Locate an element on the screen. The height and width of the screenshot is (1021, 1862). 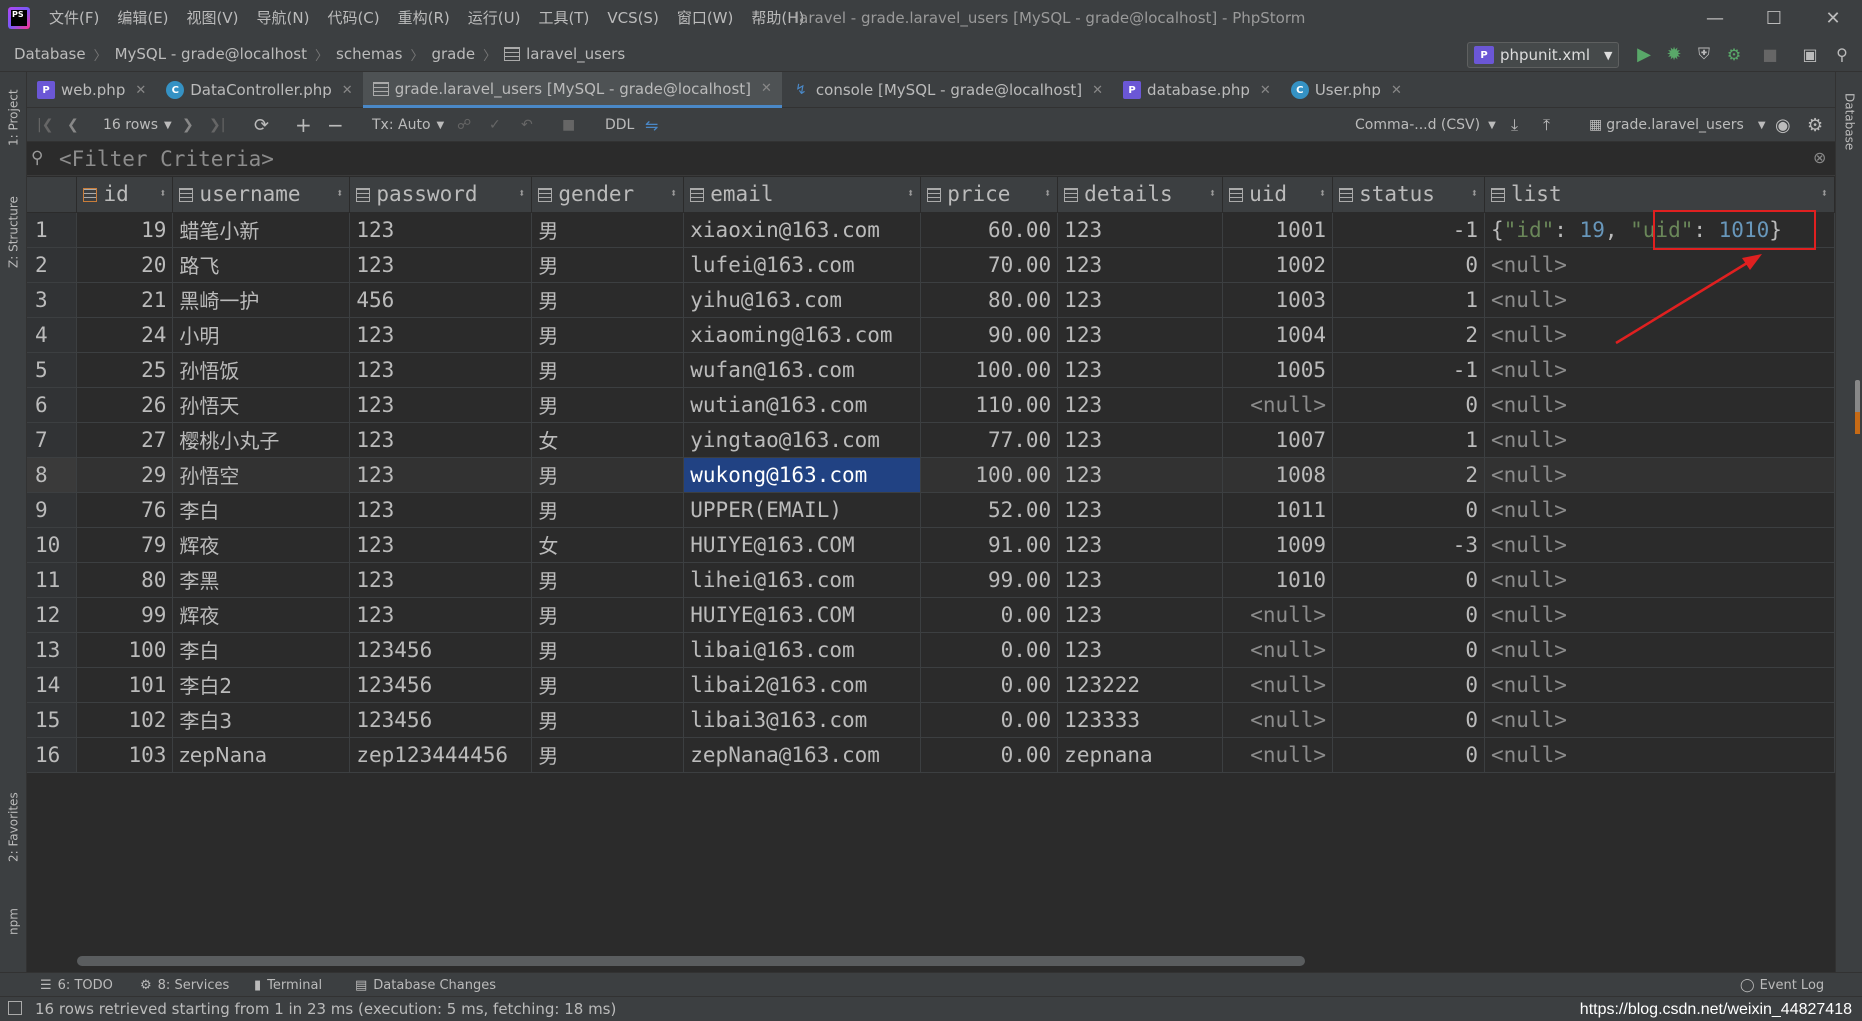
cell-details: 123222 is located at coordinates (1140, 685).